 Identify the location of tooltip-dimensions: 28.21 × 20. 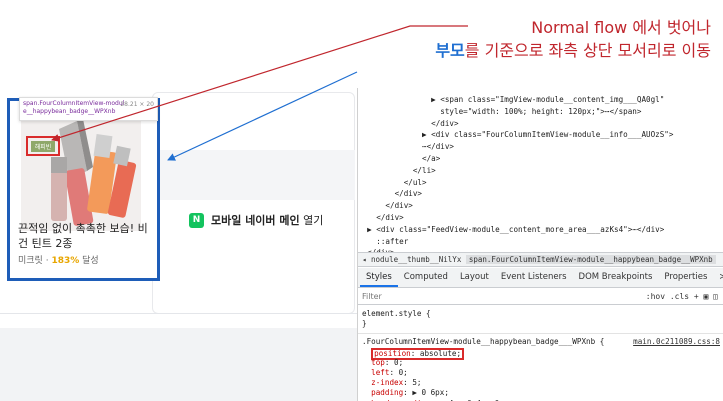
(137, 104).